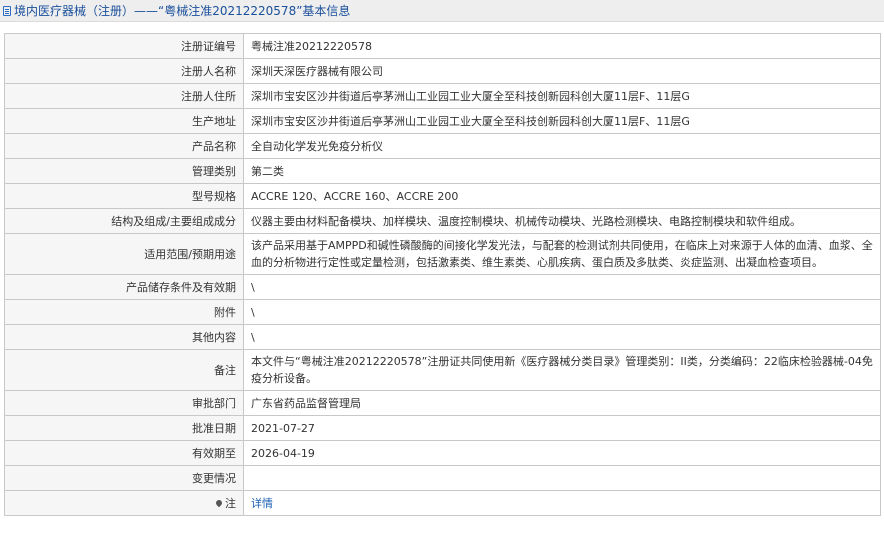 Image resolution: width=884 pixels, height=536 pixels. Describe the element at coordinates (124, 46) in the screenshot. I see `row-label: 注册证编号` at that location.